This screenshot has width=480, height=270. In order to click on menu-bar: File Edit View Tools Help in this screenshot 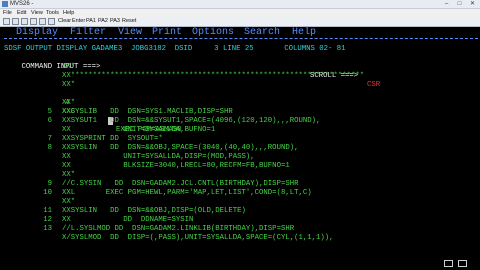, I will do `click(240, 13)`.